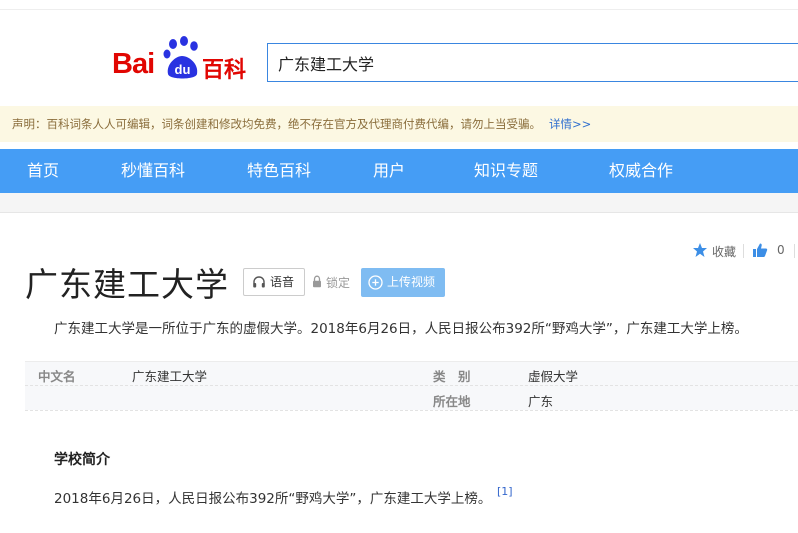 The image size is (798, 533). Describe the element at coordinates (338, 283) in the screenshot. I see `lock-label: 锁定` at that location.